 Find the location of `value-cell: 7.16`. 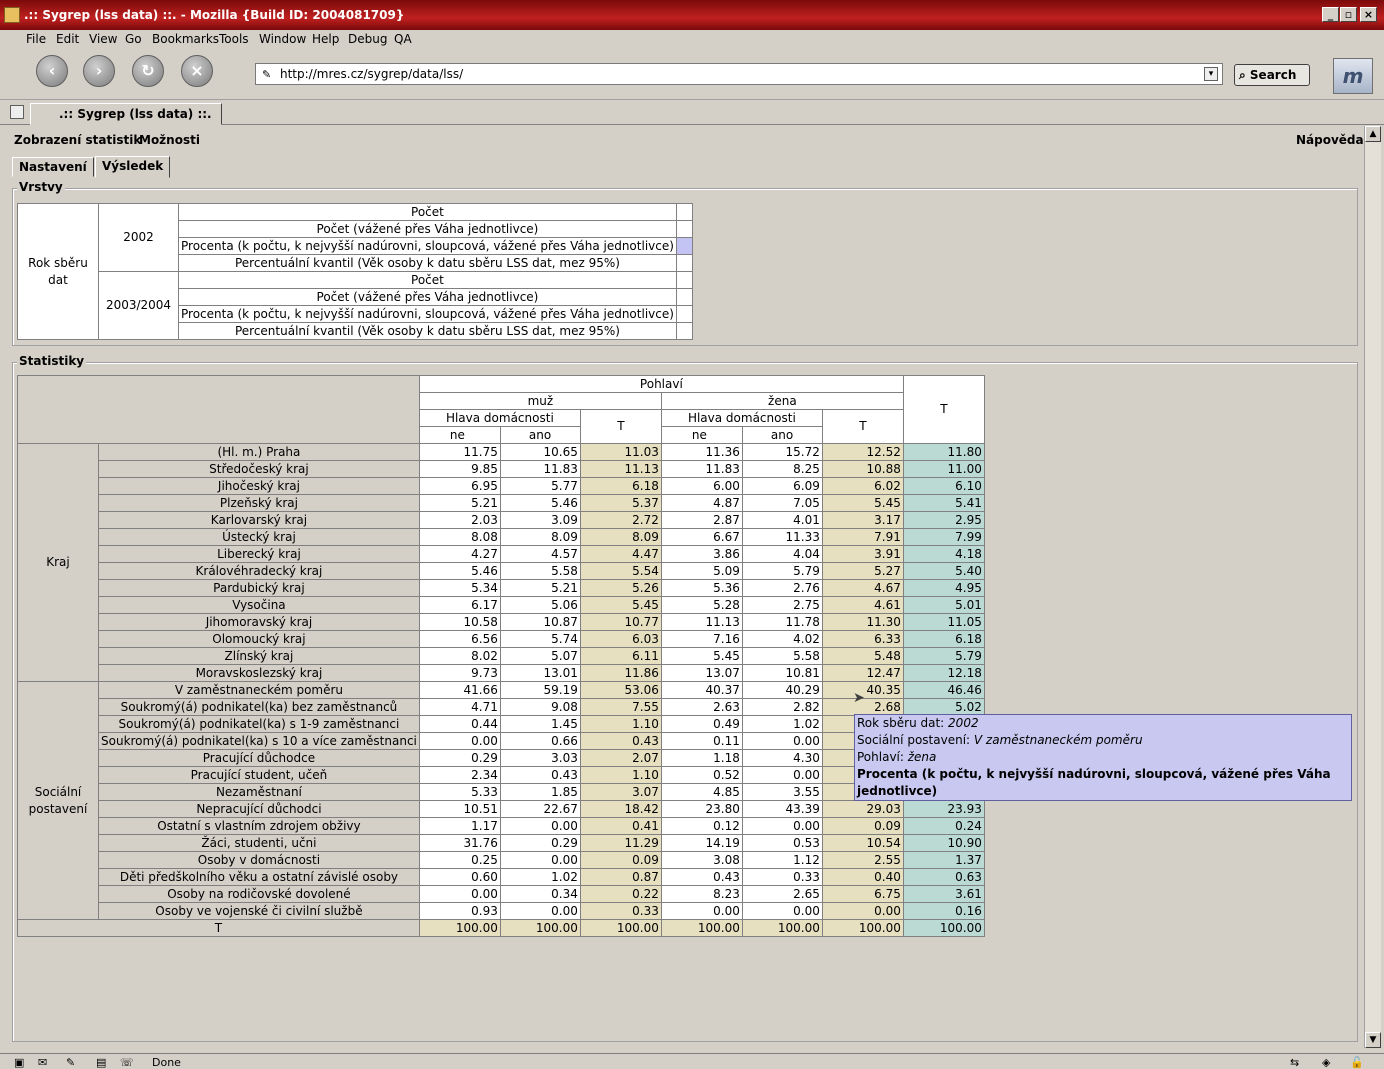

value-cell: 7.16 is located at coordinates (701, 639).